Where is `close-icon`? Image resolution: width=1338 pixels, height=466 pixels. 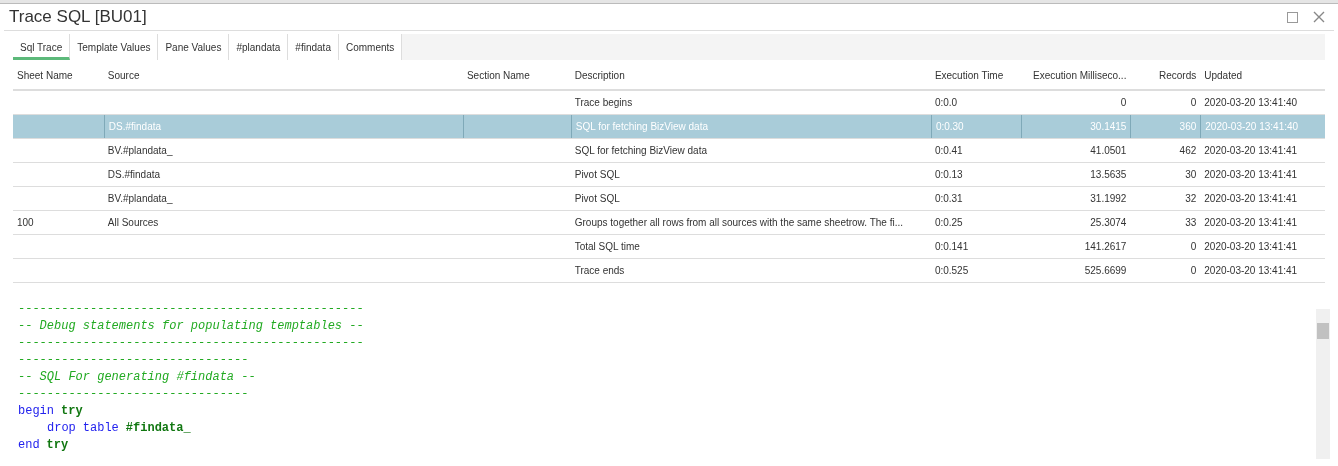
close-icon is located at coordinates (1319, 17).